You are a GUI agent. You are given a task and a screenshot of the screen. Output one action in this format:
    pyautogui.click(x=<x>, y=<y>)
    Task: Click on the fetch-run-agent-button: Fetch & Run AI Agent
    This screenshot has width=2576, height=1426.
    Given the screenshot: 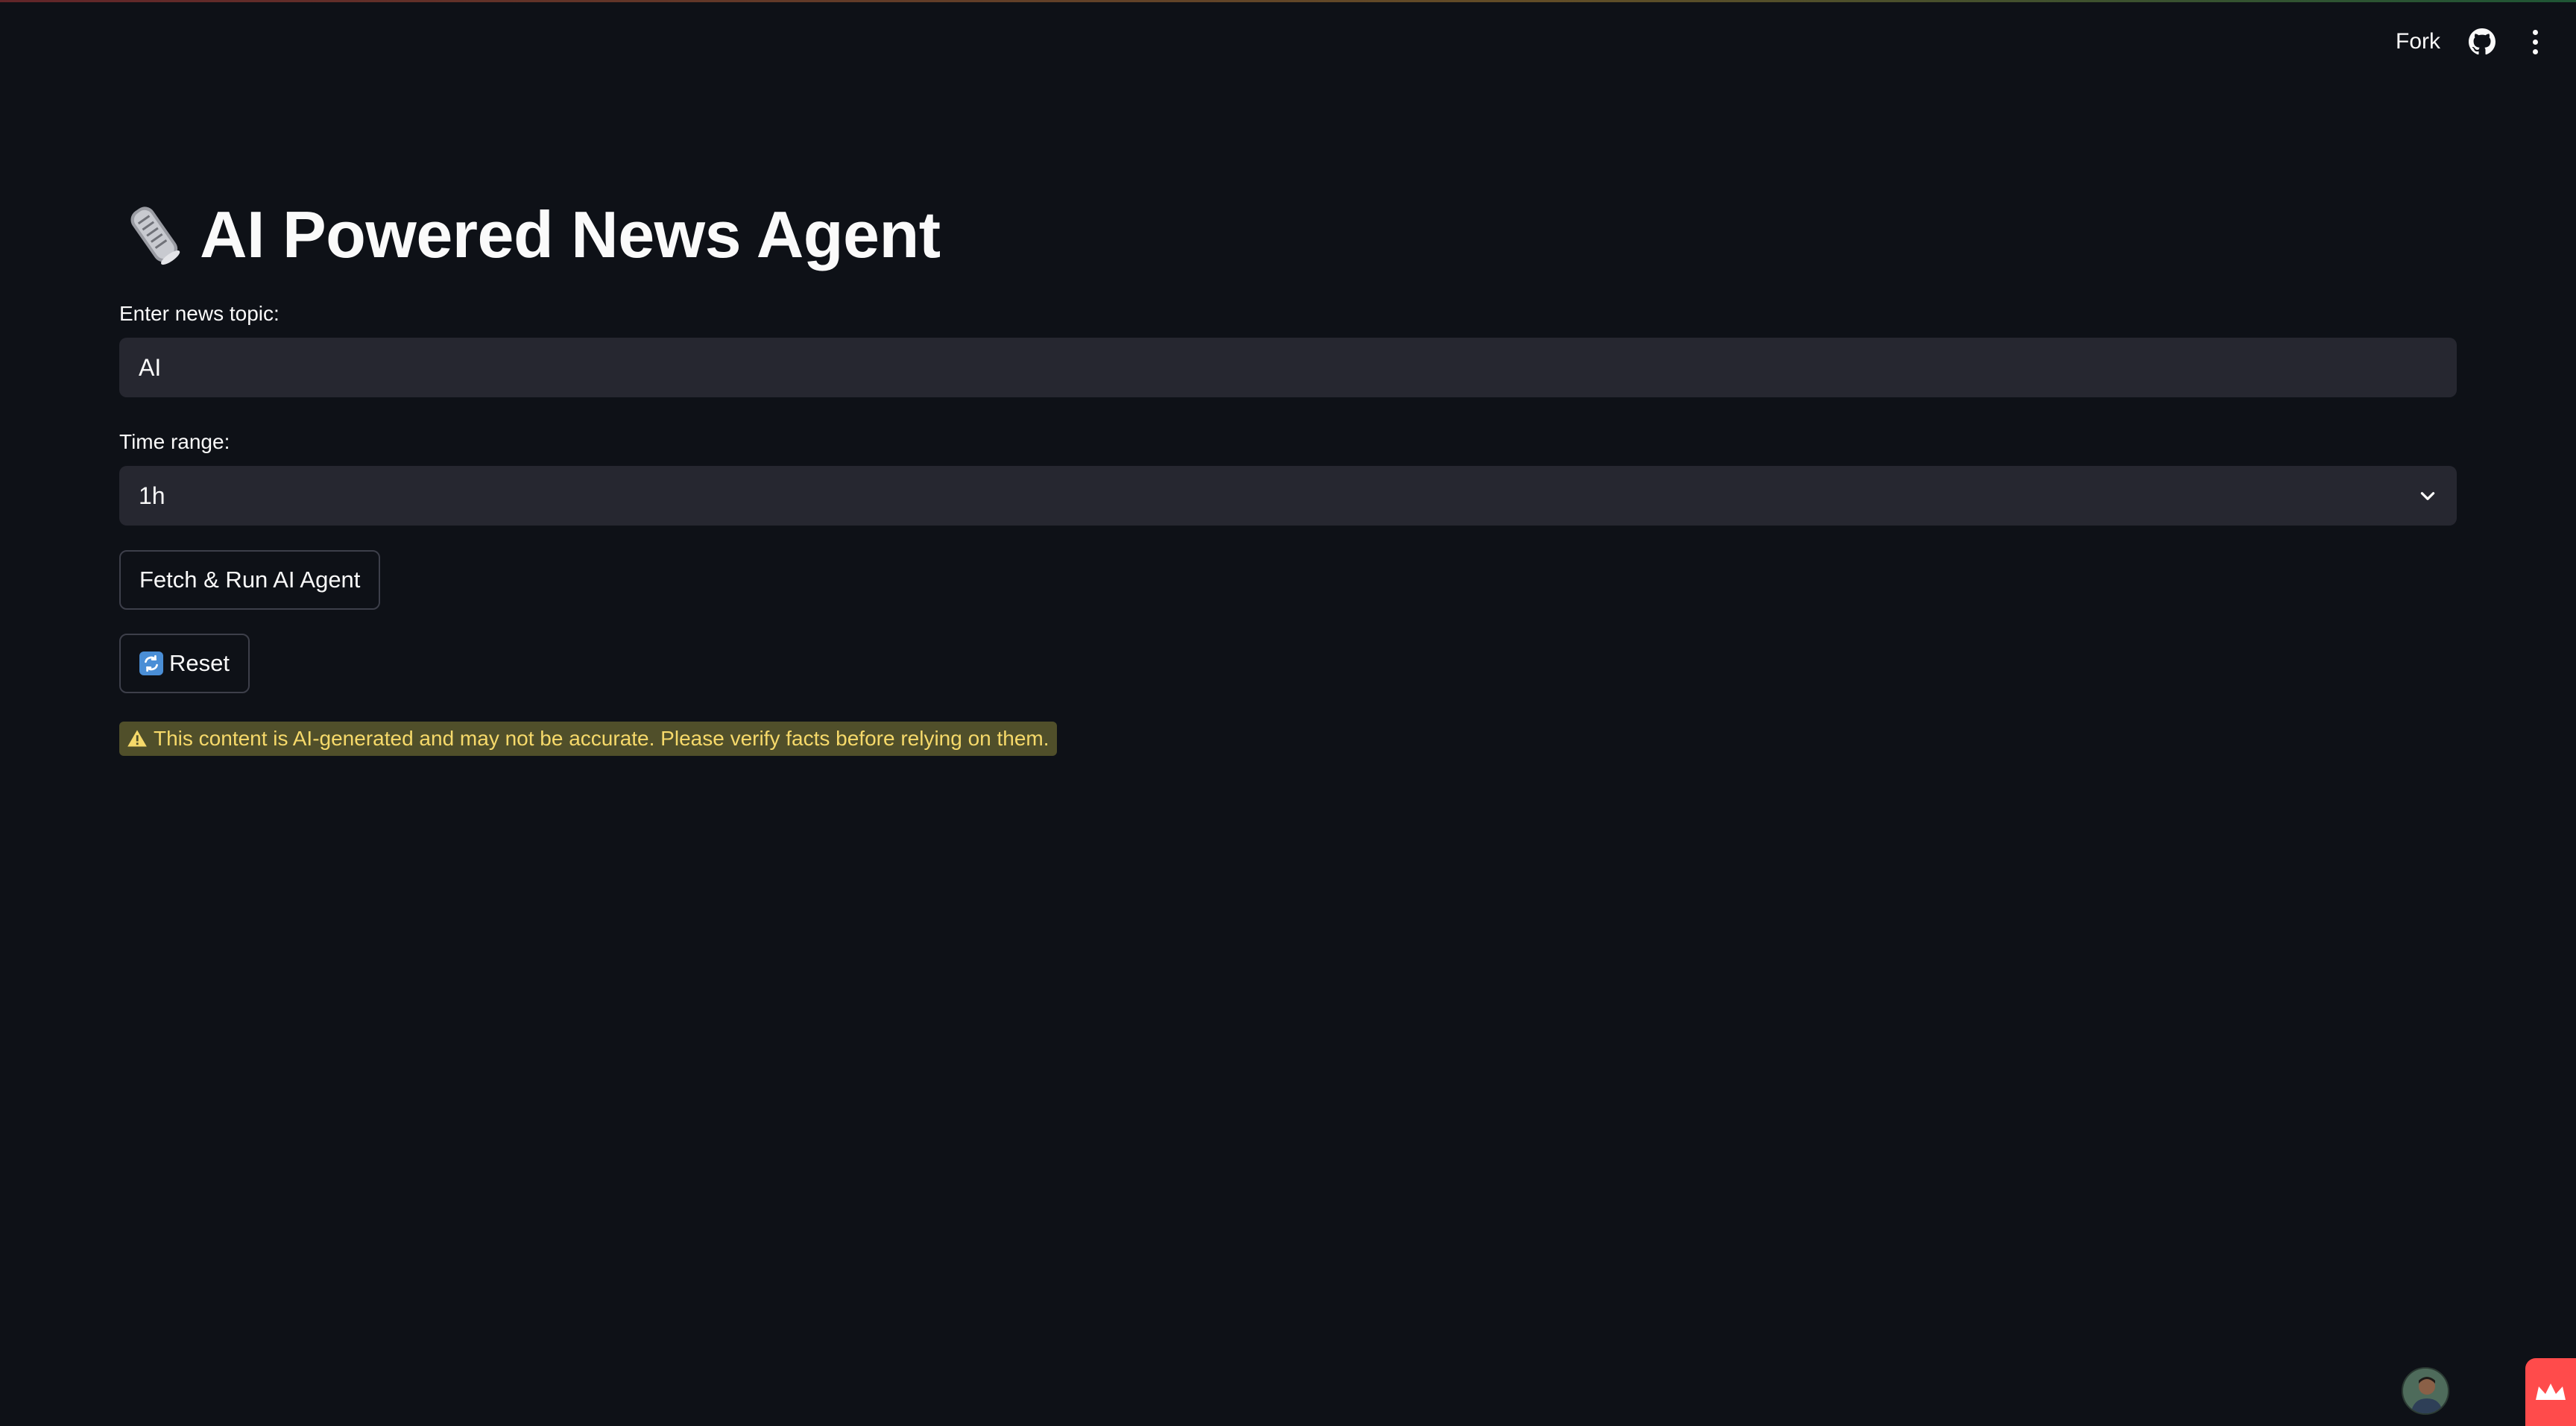 What is the action you would take?
    pyautogui.click(x=250, y=580)
    